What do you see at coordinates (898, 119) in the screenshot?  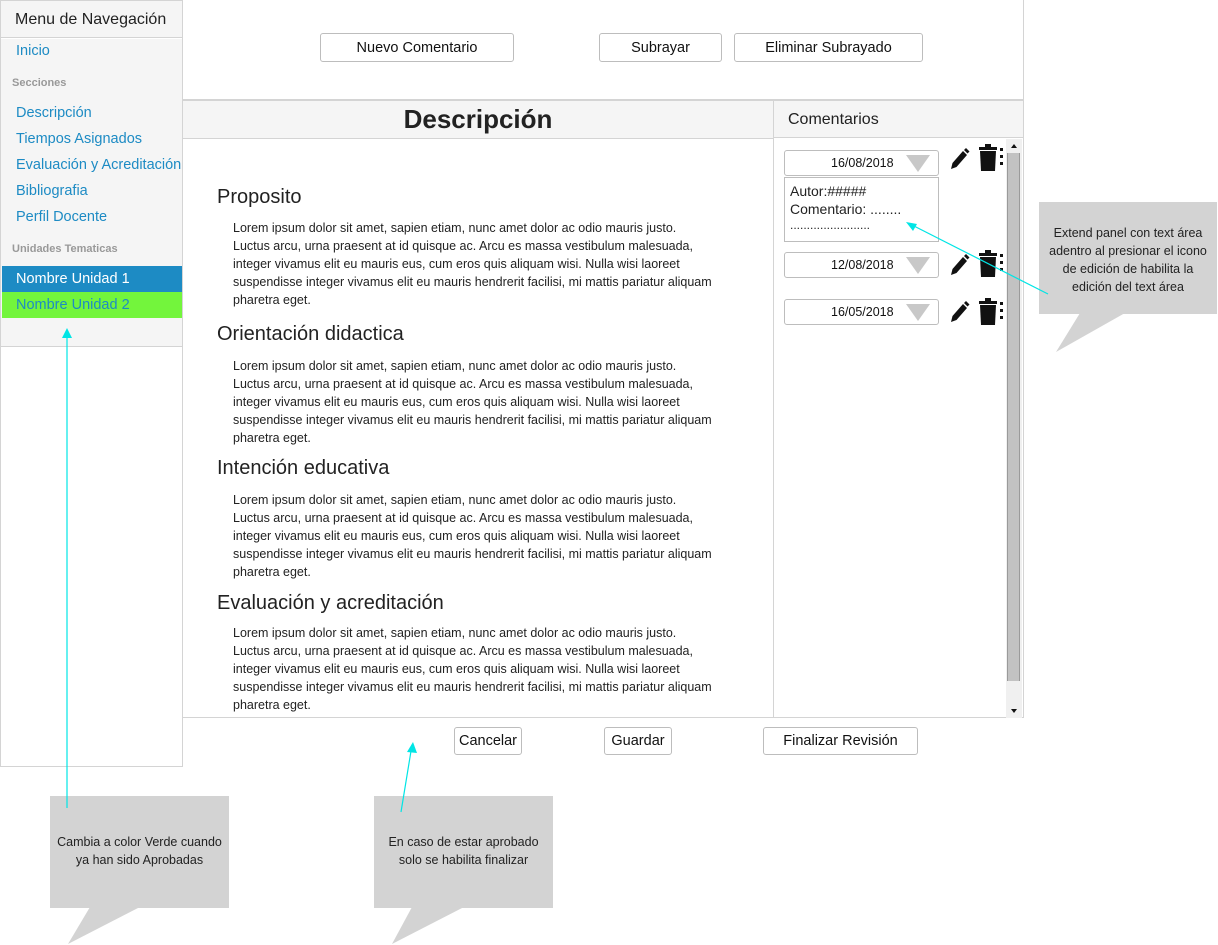 I see `comments-title: Comentarios` at bounding box center [898, 119].